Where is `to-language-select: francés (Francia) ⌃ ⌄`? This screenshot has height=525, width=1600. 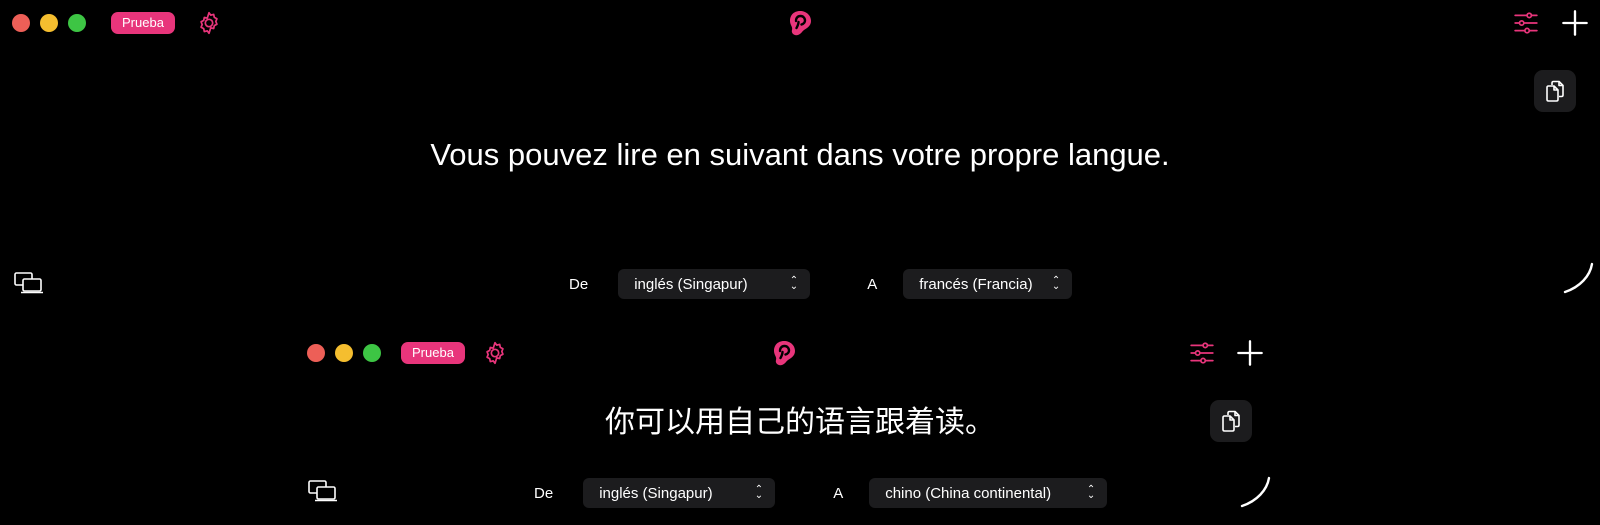 to-language-select: francés (Francia) ⌃ ⌄ is located at coordinates (988, 284).